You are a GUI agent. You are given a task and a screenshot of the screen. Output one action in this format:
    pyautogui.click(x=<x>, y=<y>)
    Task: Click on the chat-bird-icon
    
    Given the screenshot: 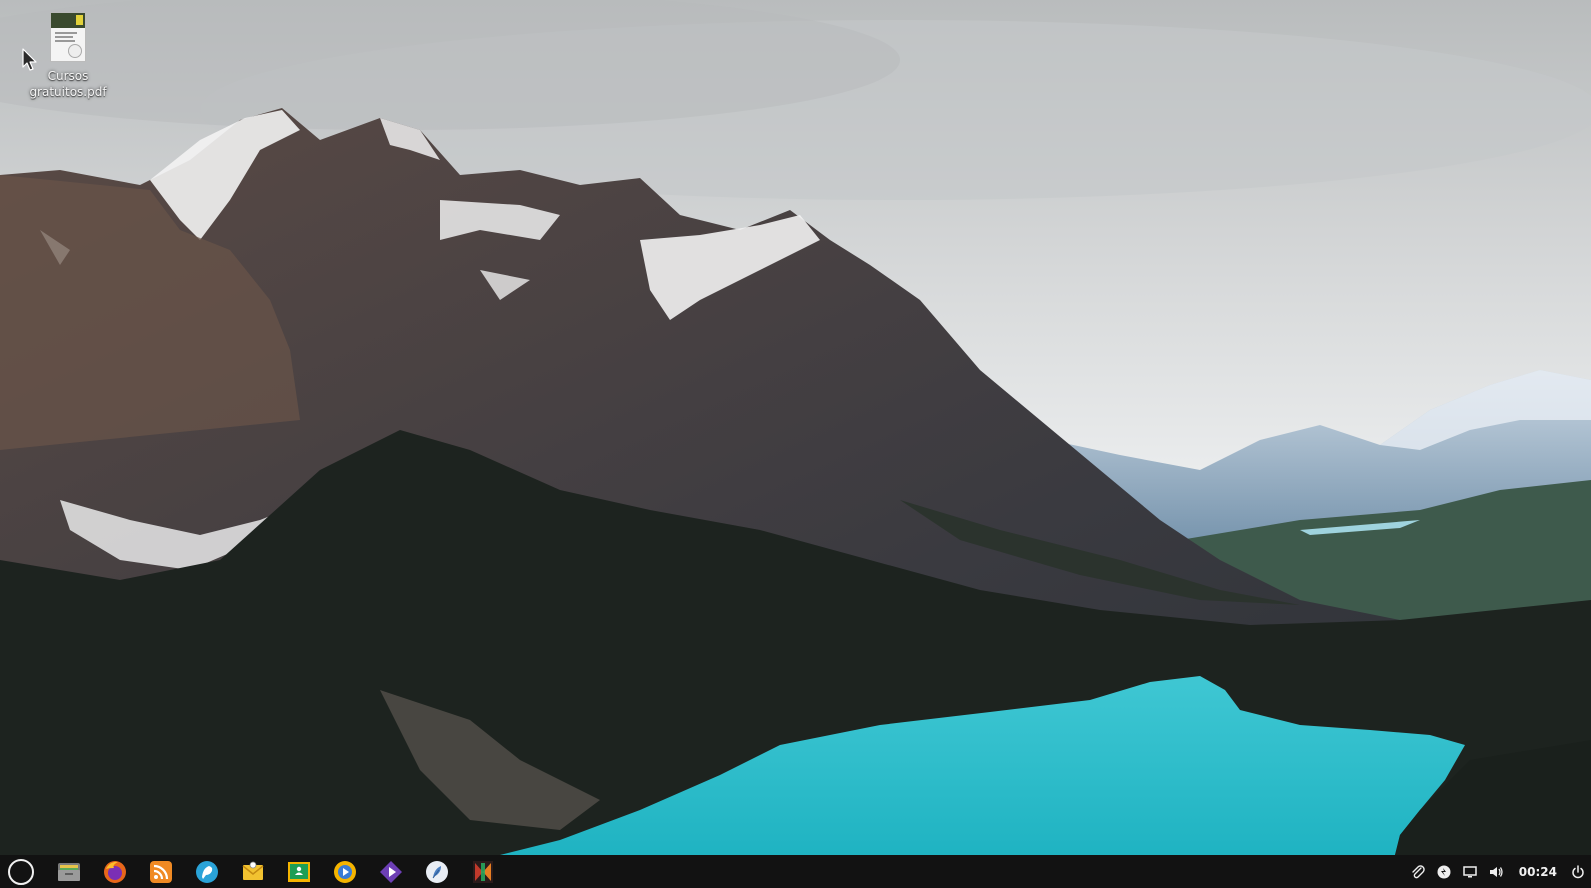 What is the action you would take?
    pyautogui.click(x=207, y=871)
    